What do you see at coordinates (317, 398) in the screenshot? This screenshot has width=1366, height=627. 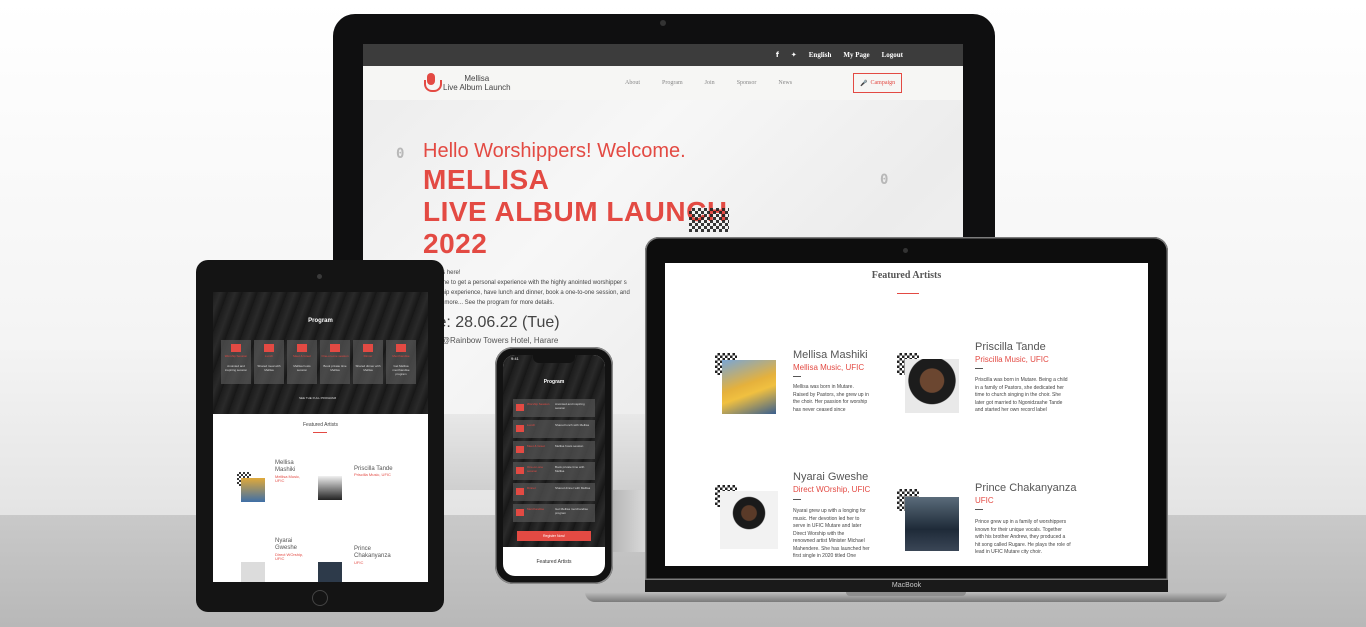 I see `tablet-program-note: SEE THE FULL PROGRAM` at bounding box center [317, 398].